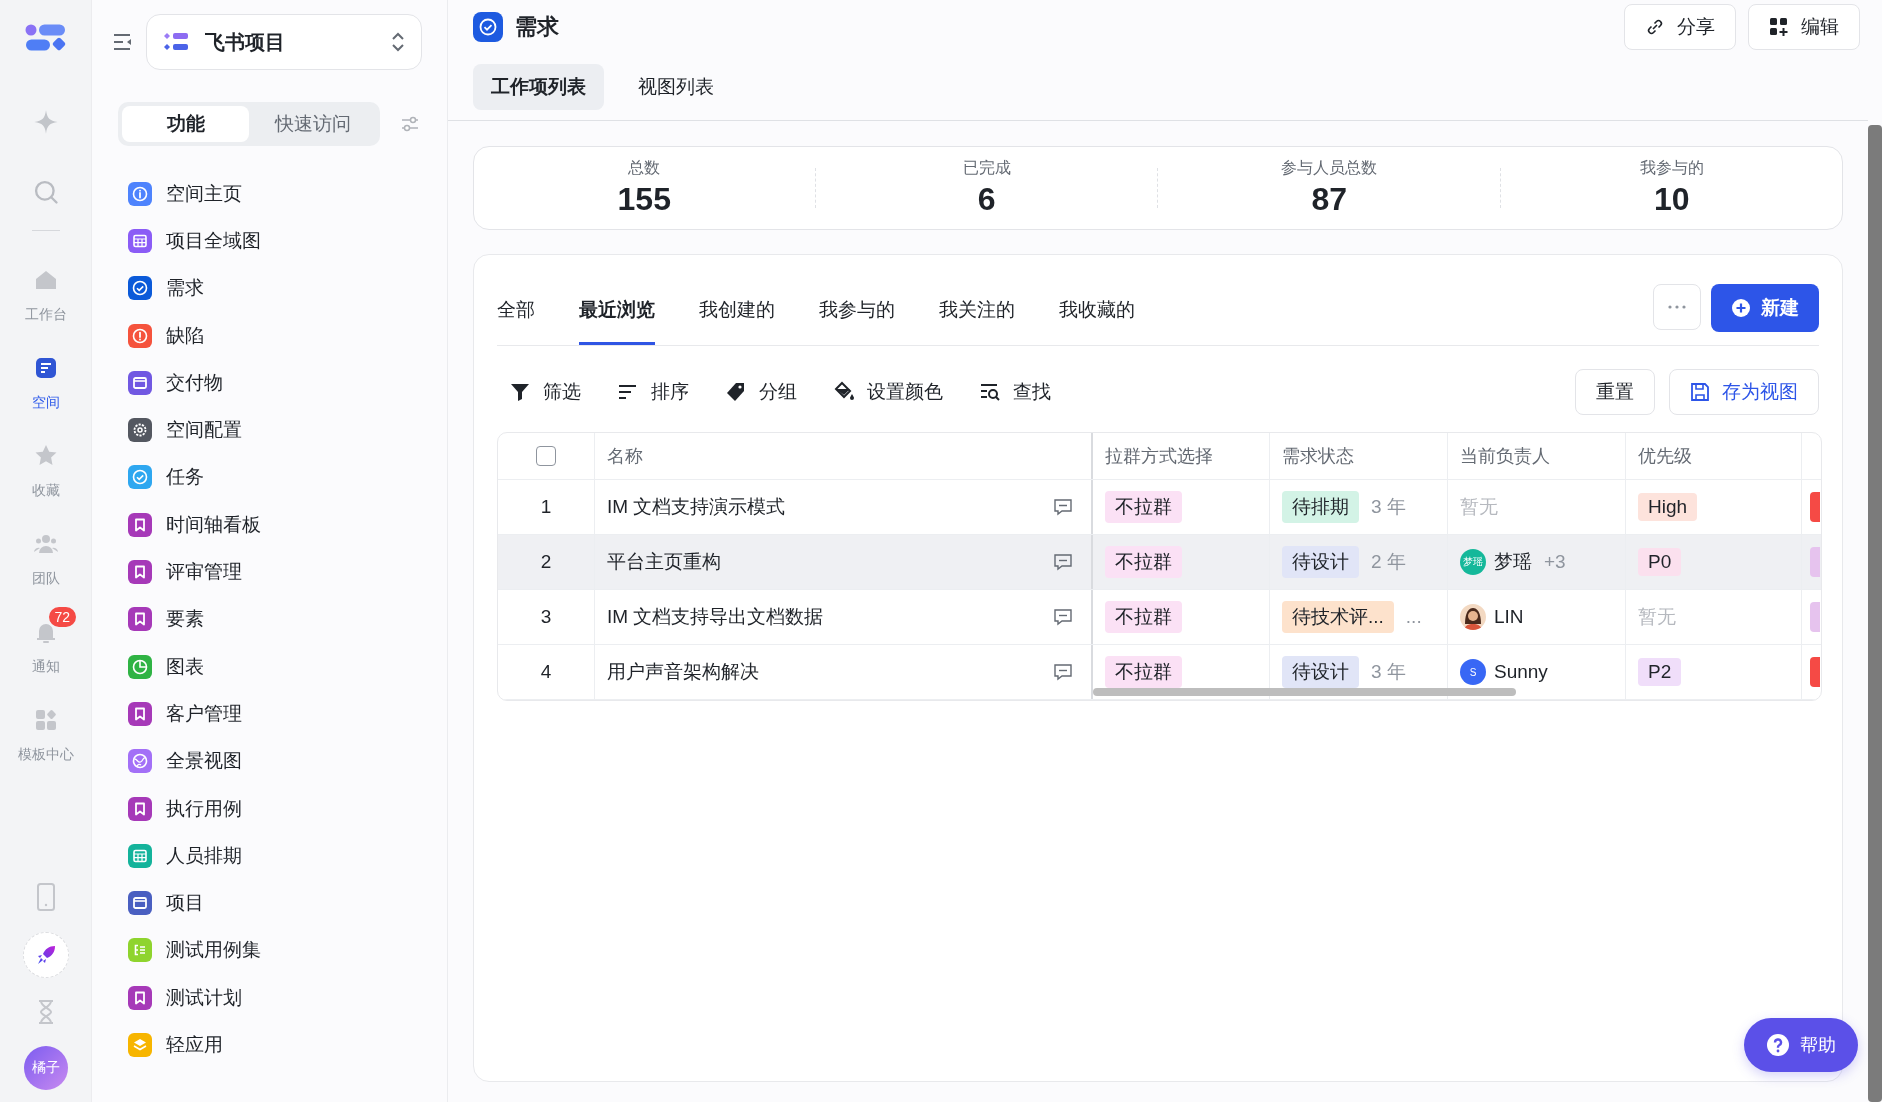  I want to click on age-text: 2 年, so click(1388, 562).